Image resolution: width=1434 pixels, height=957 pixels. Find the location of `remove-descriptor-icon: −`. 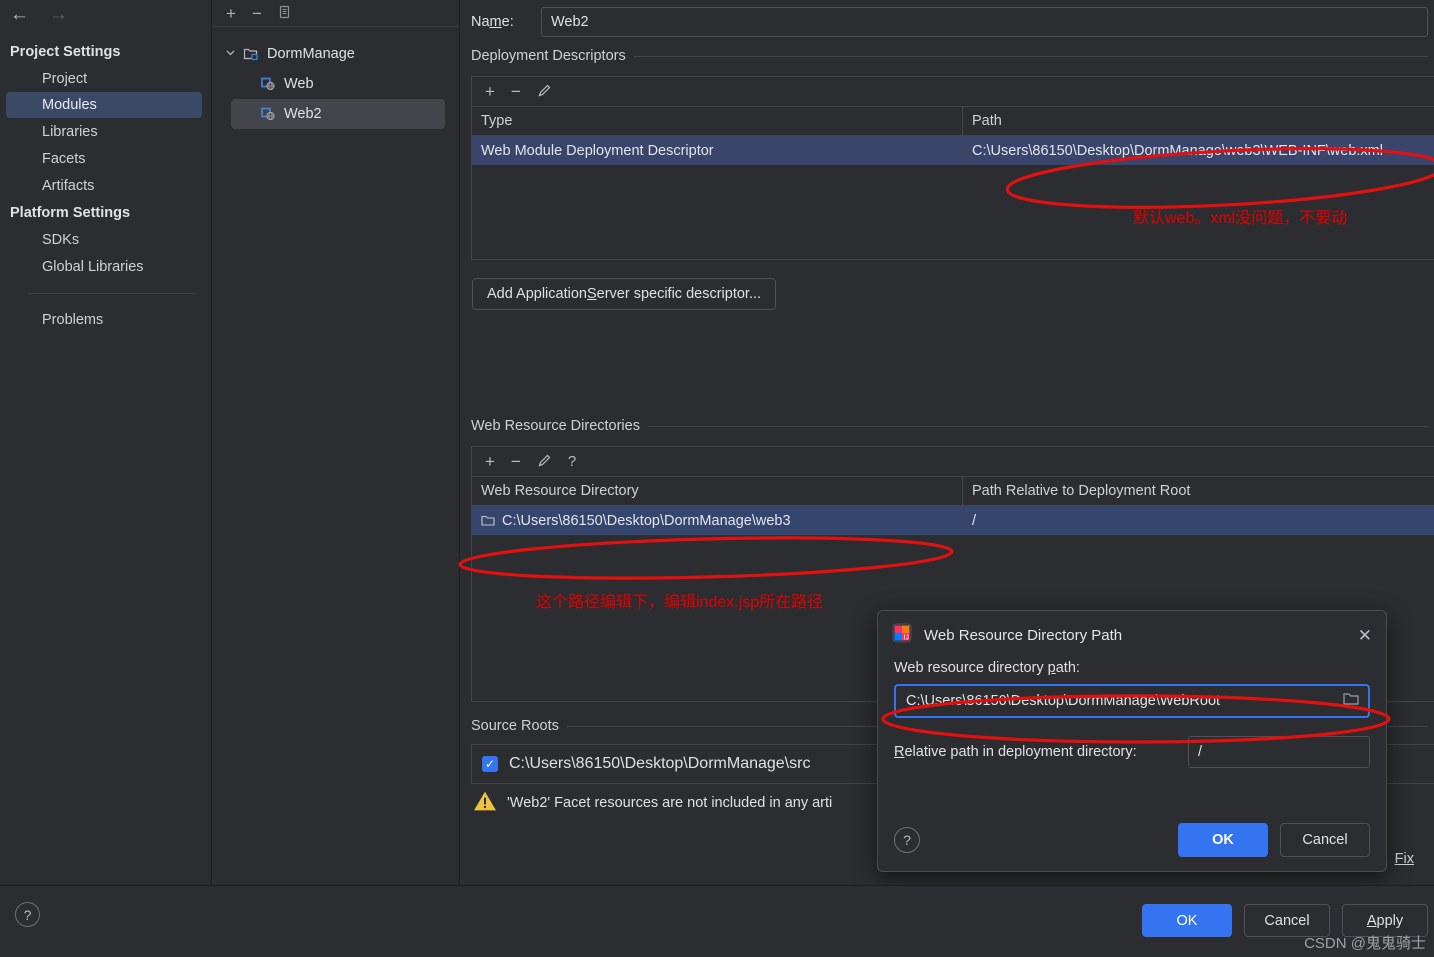

remove-descriptor-icon: − is located at coordinates (516, 91).